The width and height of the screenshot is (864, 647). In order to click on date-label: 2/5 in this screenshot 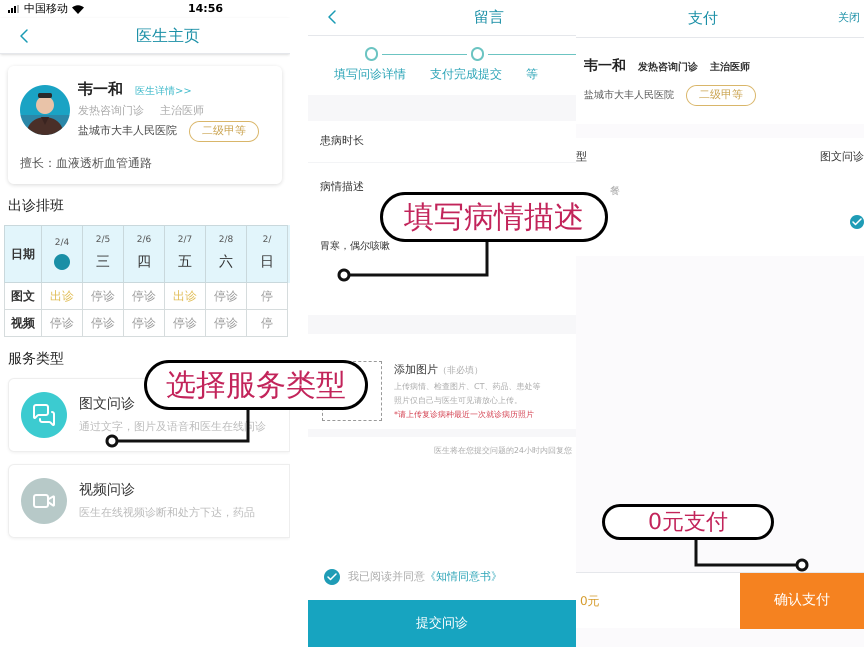, I will do `click(103, 241)`.